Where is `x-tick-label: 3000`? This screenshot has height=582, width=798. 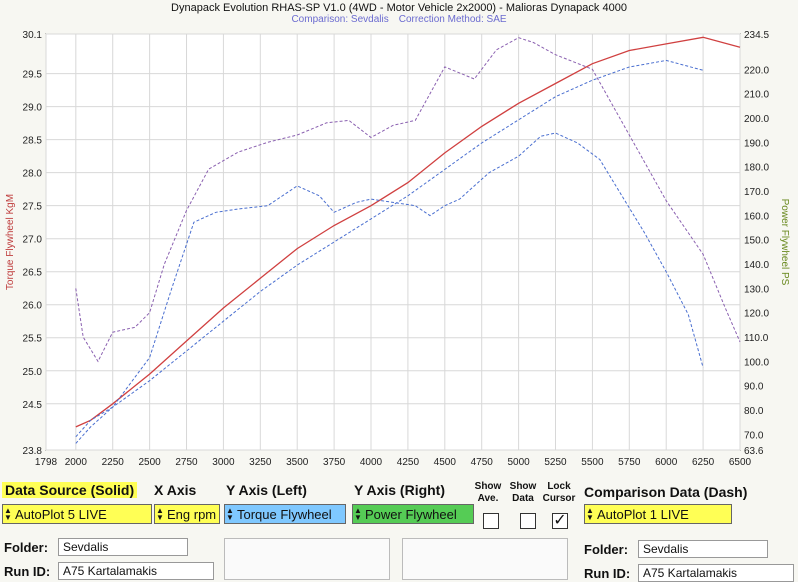
x-tick-label: 3000 is located at coordinates (223, 462).